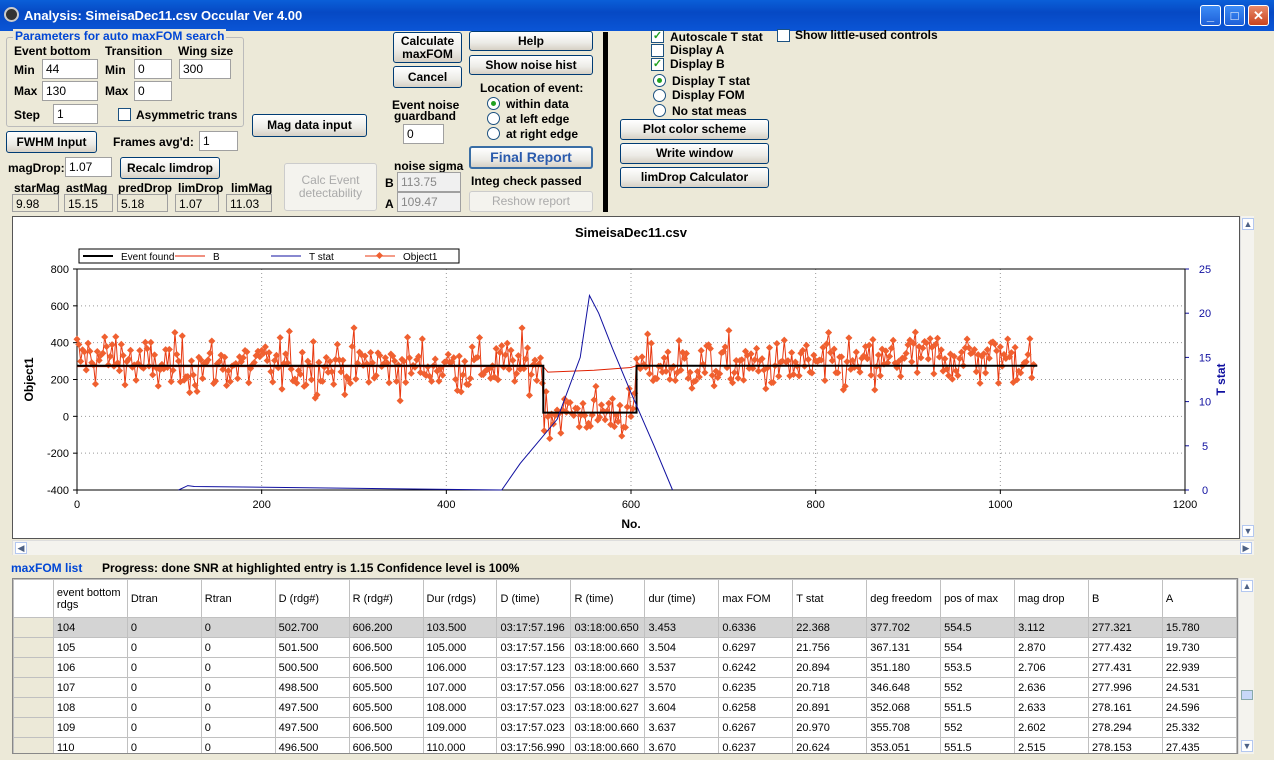 The image size is (1274, 760). What do you see at coordinates (904, 707) in the screenshot?
I see `table-cell: 352.068` at bounding box center [904, 707].